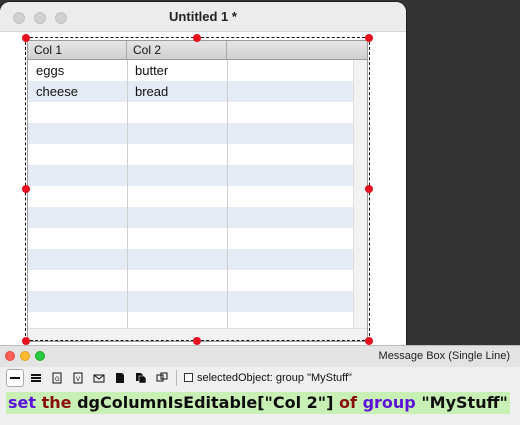  What do you see at coordinates (22, 402) in the screenshot?
I see `command-token: set` at bounding box center [22, 402].